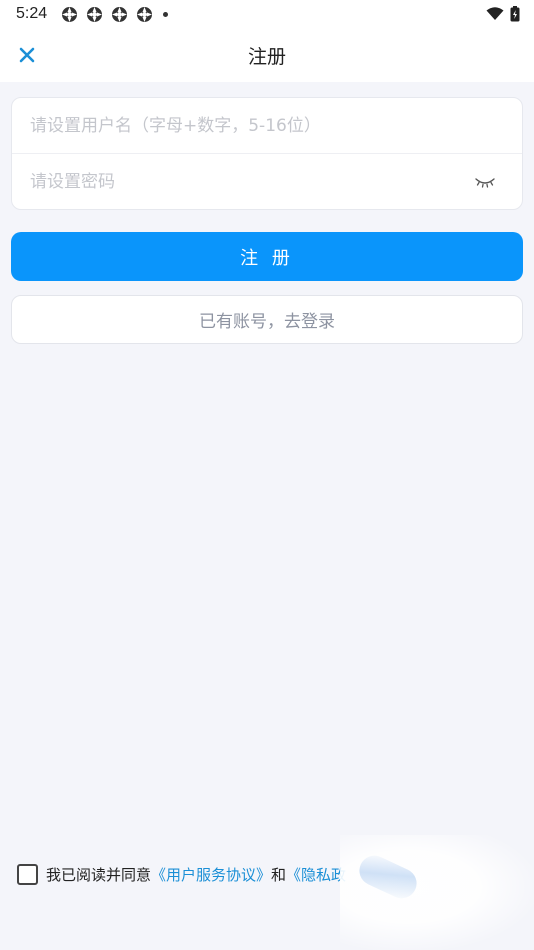  Describe the element at coordinates (232, 182) in the screenshot. I see `password-input` at that location.